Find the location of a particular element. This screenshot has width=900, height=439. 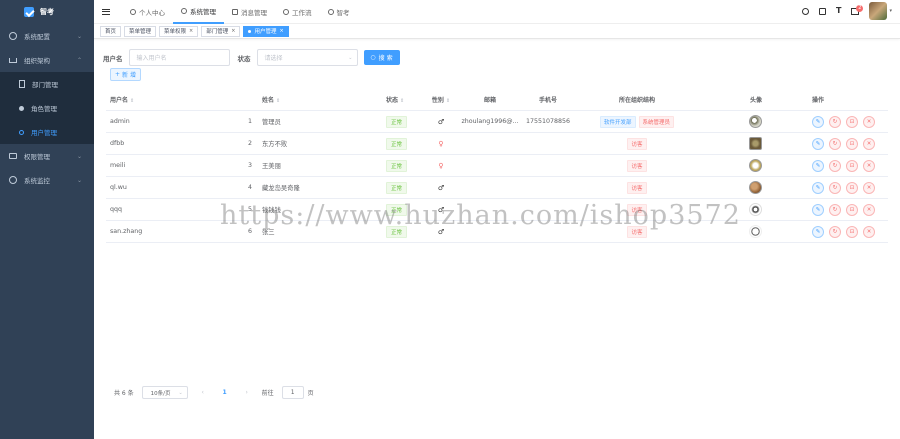

cell-avatar is located at coordinates (737, 121).